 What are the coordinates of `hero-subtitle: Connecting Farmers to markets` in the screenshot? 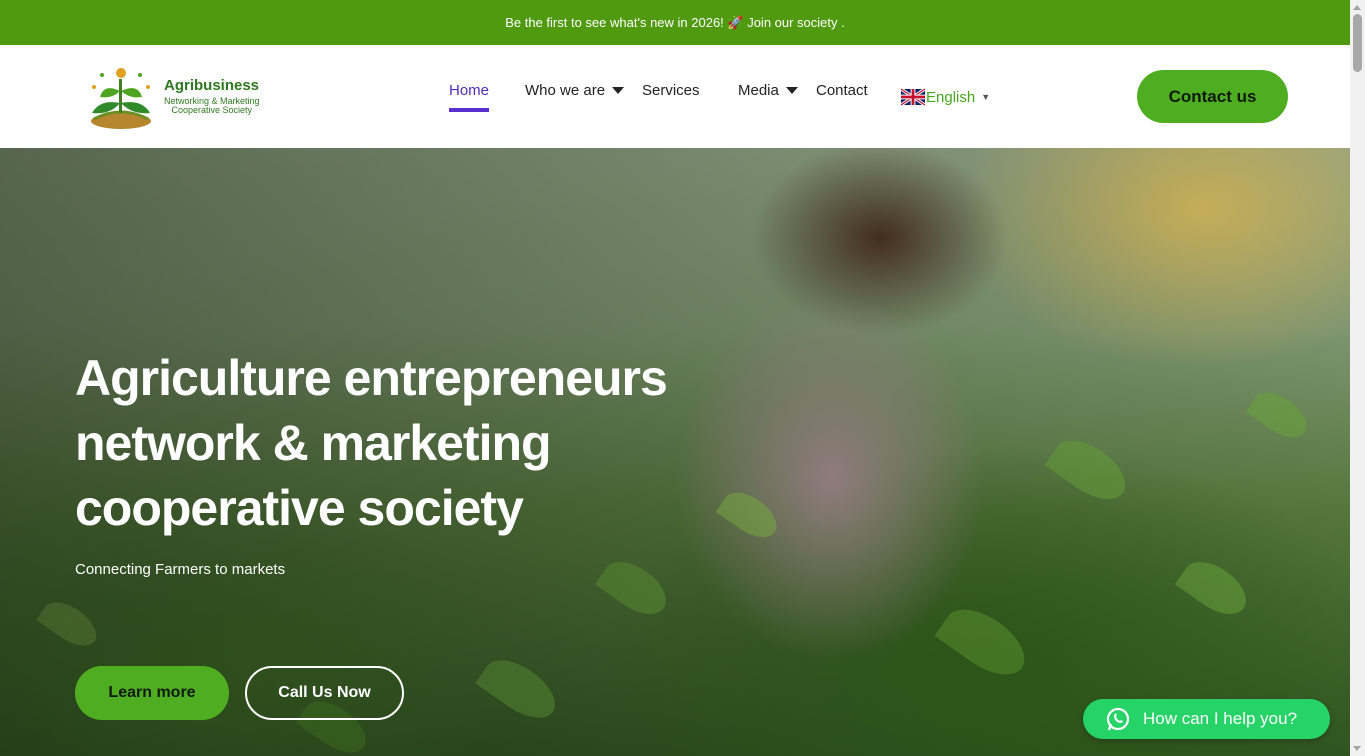 It's located at (180, 569).